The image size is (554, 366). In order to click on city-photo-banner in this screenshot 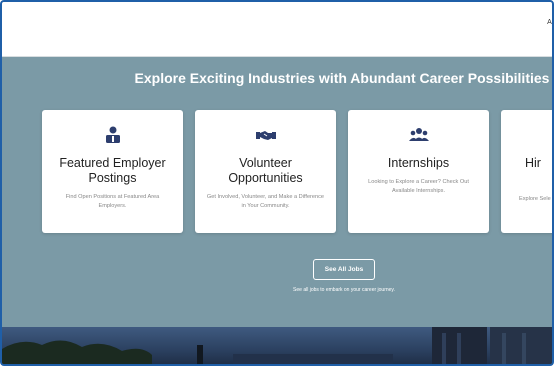, I will do `click(277, 345)`.